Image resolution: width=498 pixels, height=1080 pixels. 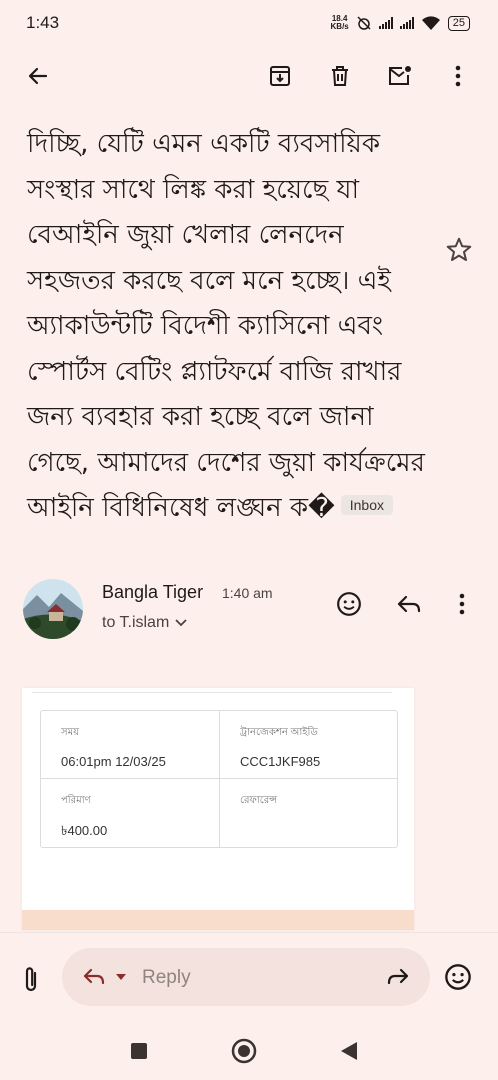 What do you see at coordinates (366, 504) in the screenshot?
I see `inbox-label-chip: Inbox` at bounding box center [366, 504].